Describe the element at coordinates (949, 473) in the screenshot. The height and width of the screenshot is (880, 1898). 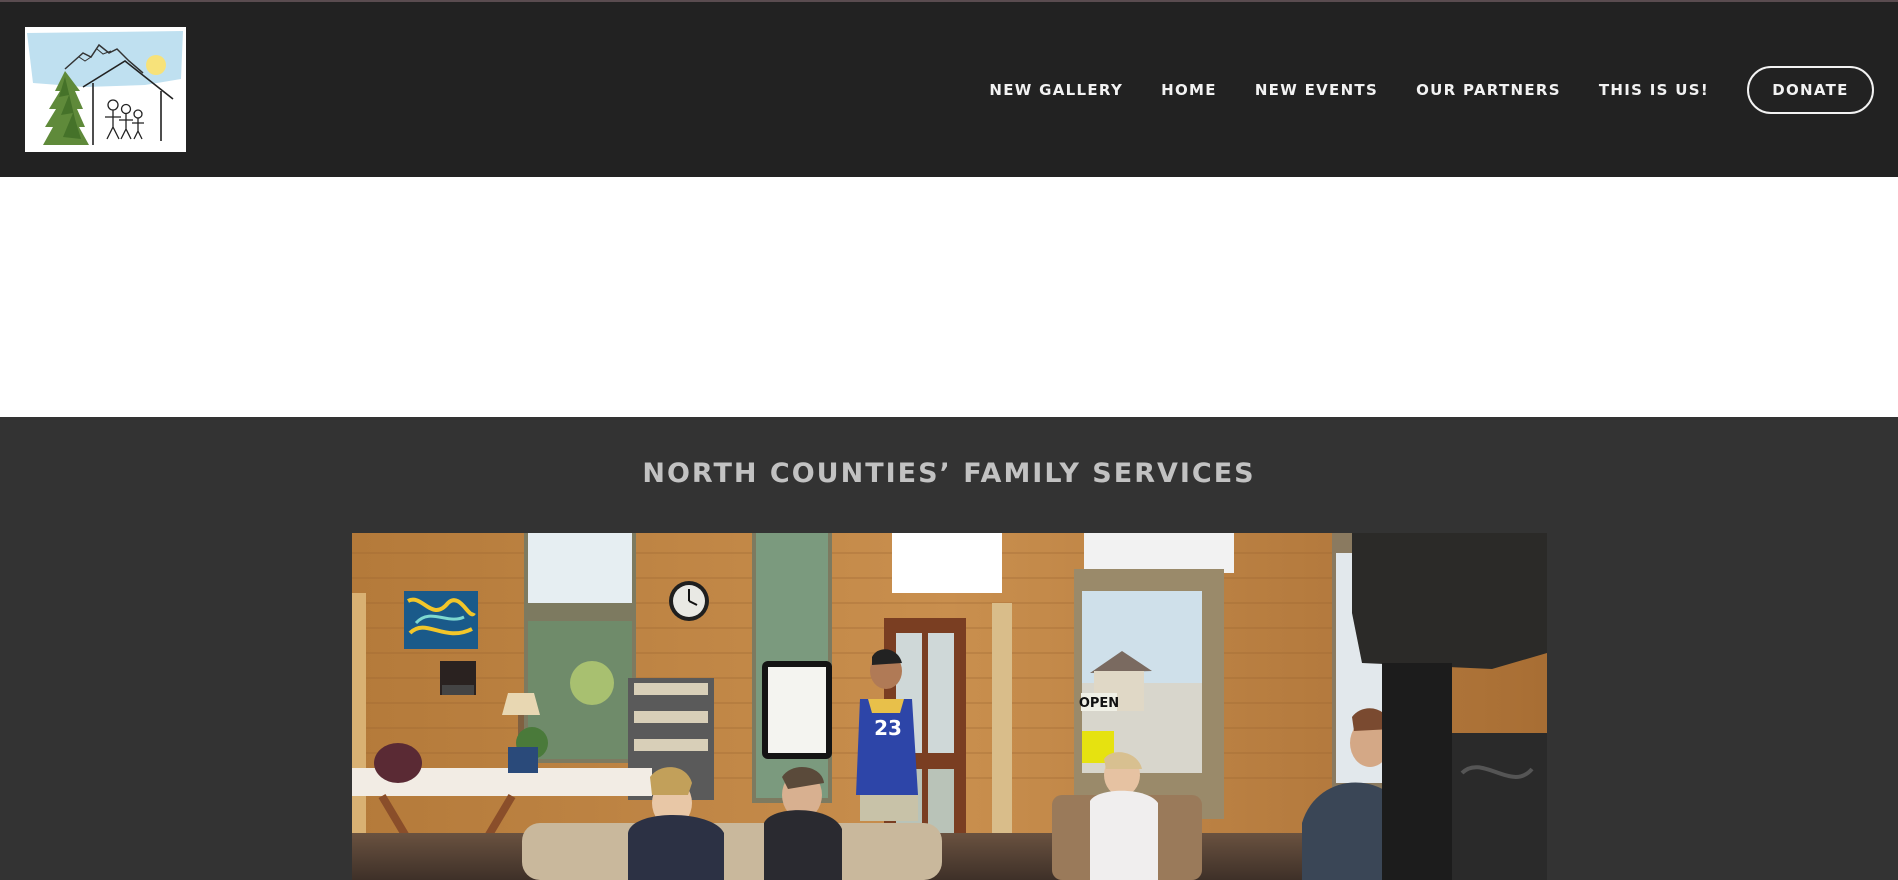
I see `section-title: NORTH COUNTIES’ FAMILY SERVICES` at that location.